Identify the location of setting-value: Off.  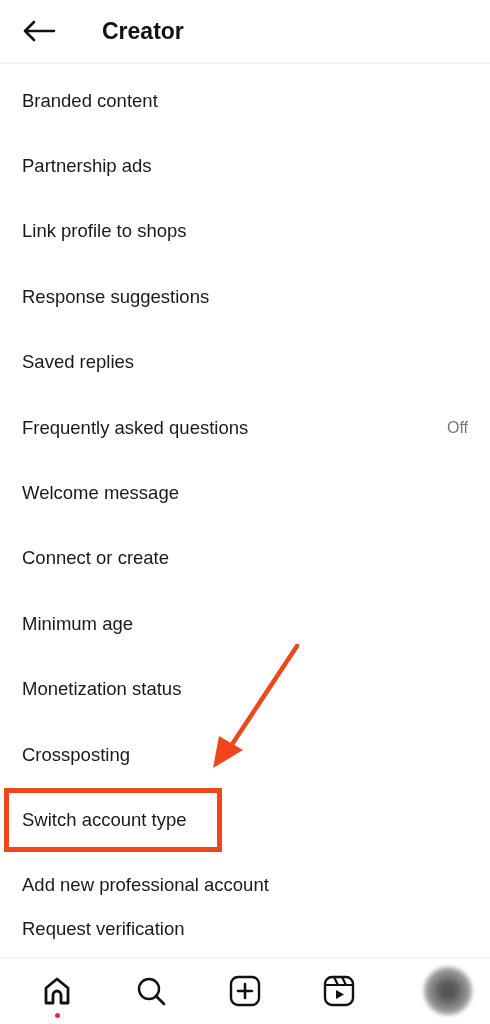
(457, 427).